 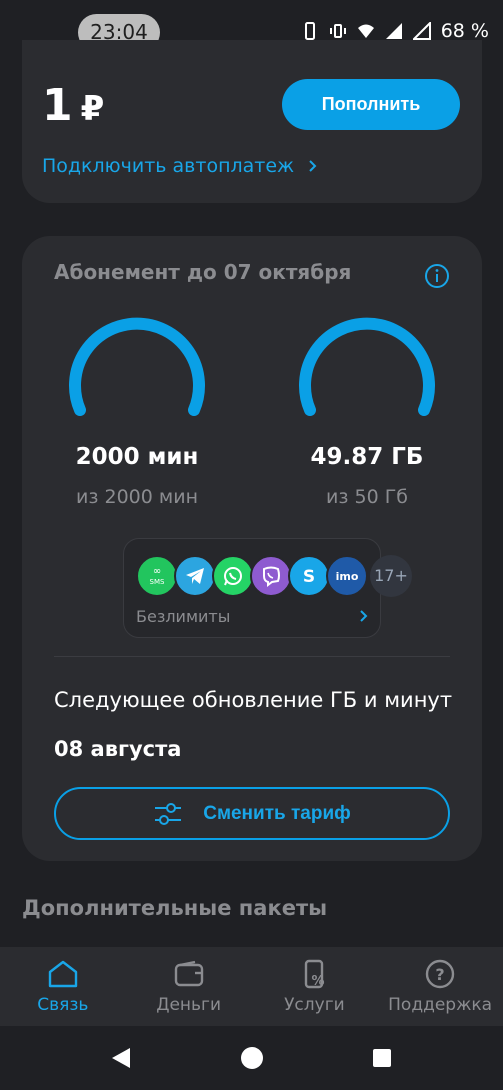 What do you see at coordinates (57, 105) in the screenshot?
I see `balance-value: 1` at bounding box center [57, 105].